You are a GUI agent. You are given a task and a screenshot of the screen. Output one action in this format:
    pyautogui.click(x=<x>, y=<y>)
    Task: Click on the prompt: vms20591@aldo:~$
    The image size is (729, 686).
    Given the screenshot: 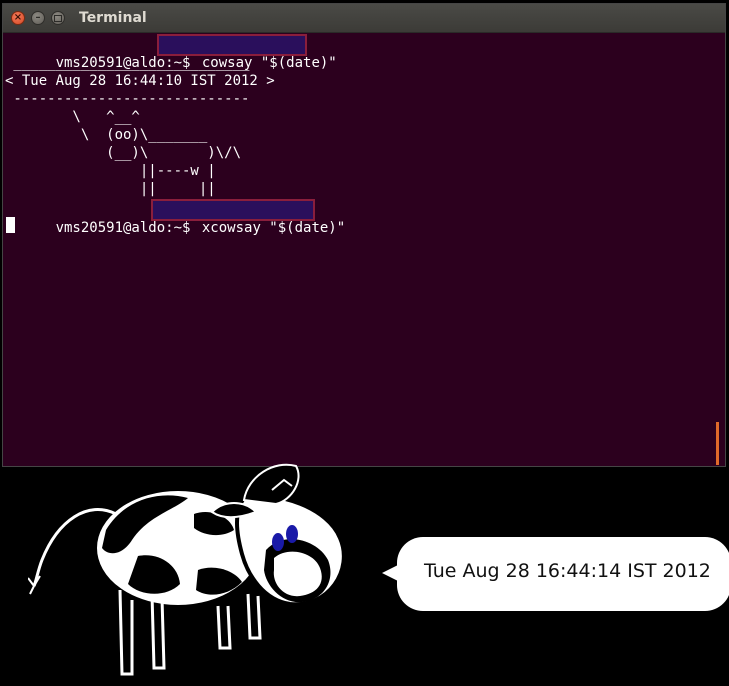 What is the action you would take?
    pyautogui.click(x=127, y=228)
    